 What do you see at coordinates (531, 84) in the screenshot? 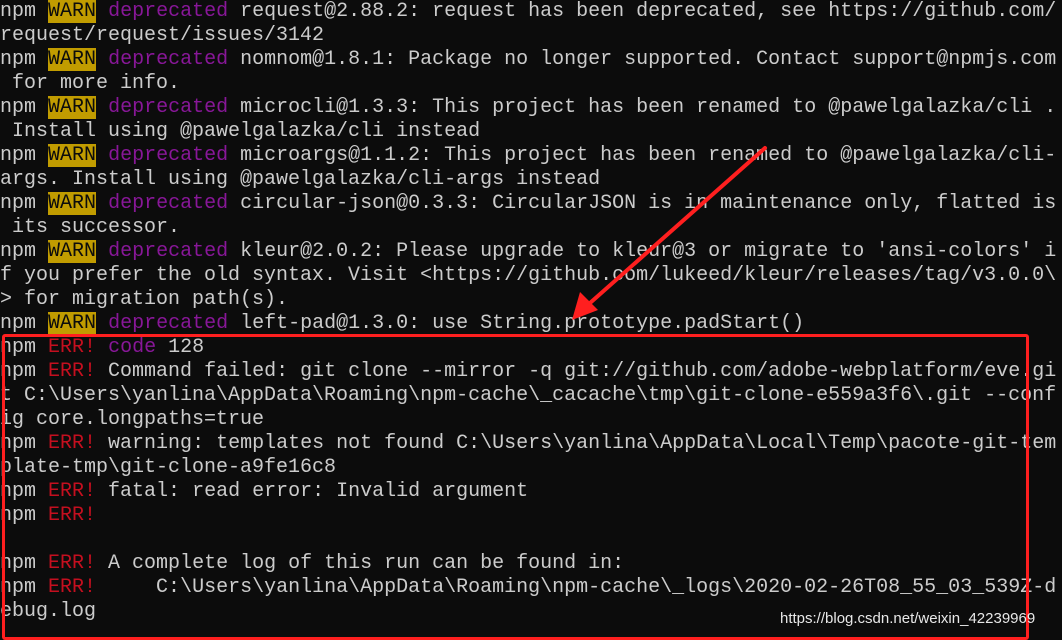
I see `terminal-line: for more info.` at bounding box center [531, 84].